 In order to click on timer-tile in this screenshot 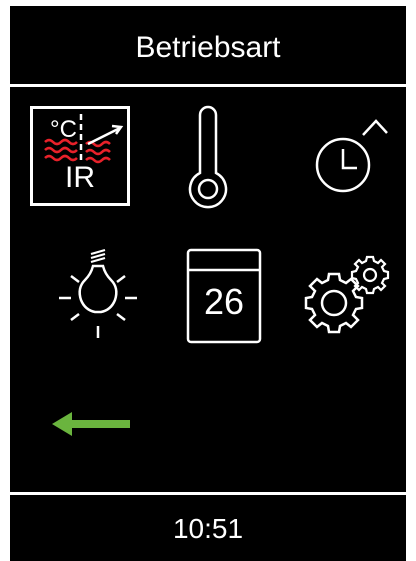, I will do `click(350, 156)`.